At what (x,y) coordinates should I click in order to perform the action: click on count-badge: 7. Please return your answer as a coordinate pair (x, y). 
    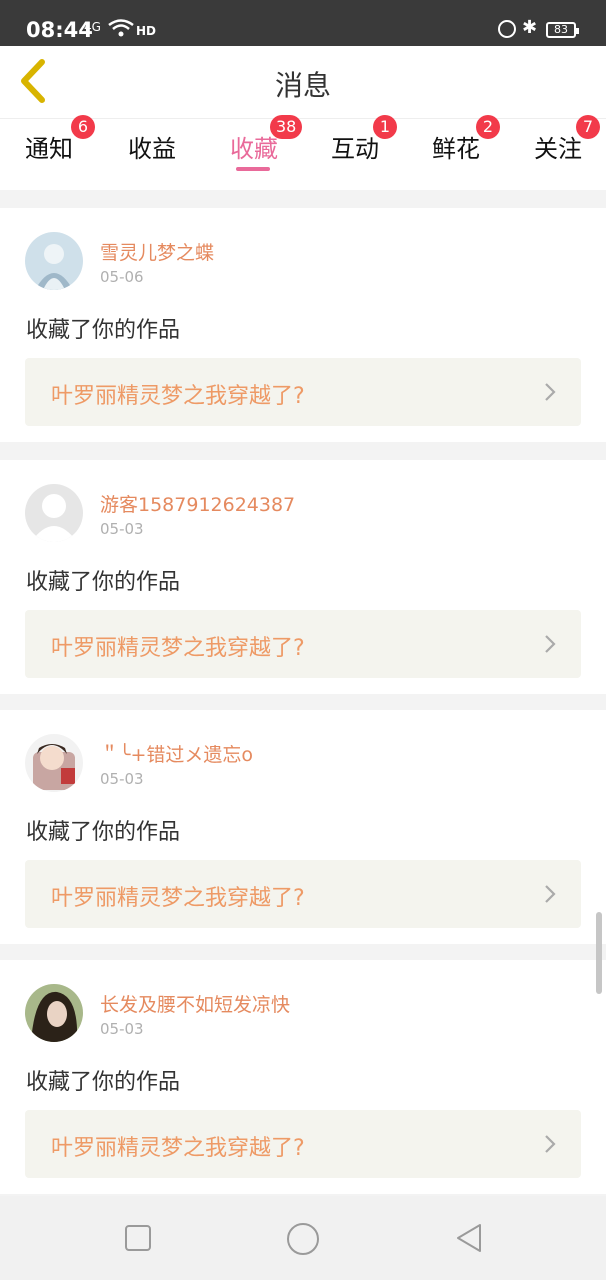
    Looking at the image, I should click on (588, 127).